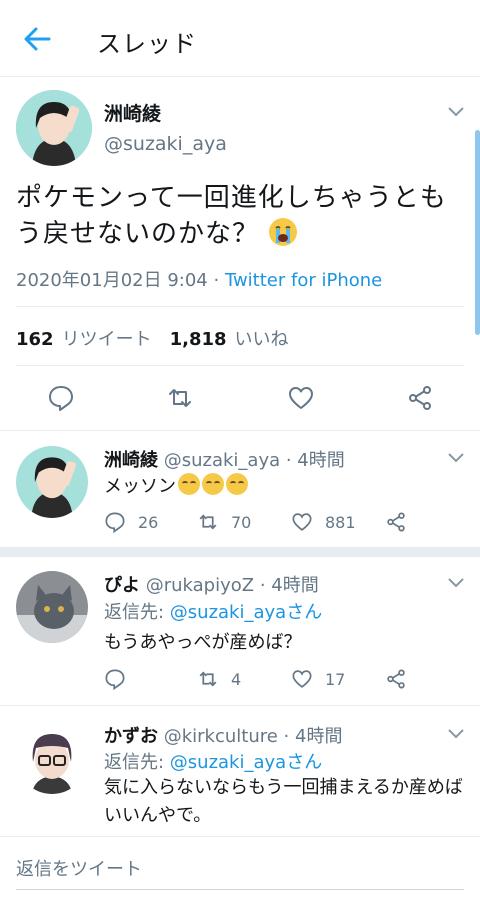 Image resolution: width=480 pixels, height=898 pixels. What do you see at coordinates (165, 144) in the screenshot?
I see `author-handle: @suzaki_aya` at bounding box center [165, 144].